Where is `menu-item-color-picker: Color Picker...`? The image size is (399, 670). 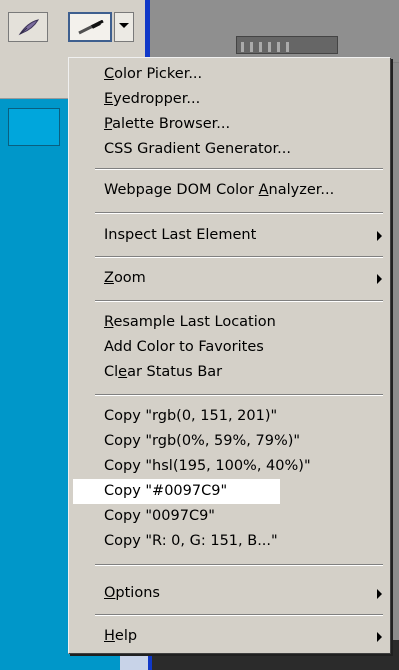
menu-item-color-picker: Color Picker... is located at coordinates (229, 74).